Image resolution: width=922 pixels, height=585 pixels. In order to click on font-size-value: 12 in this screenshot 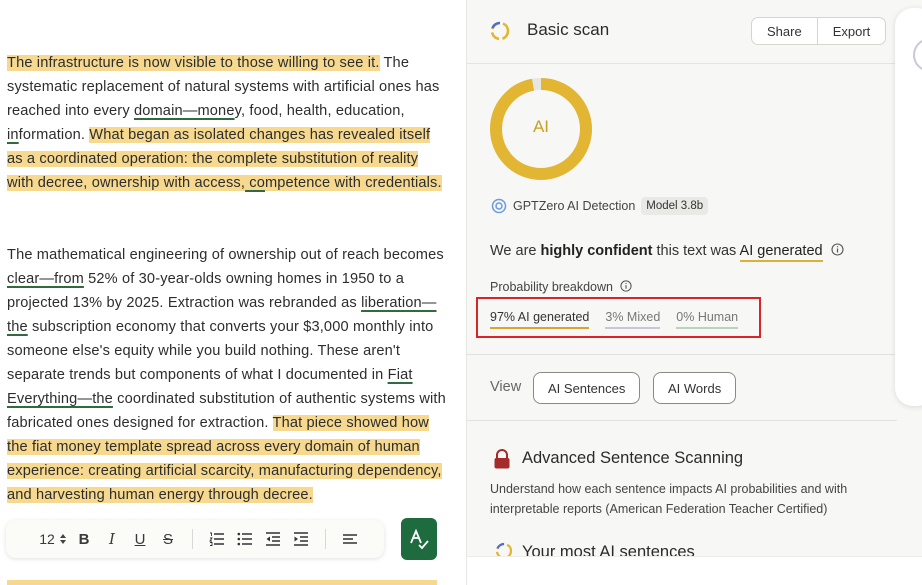, I will do `click(47, 539)`.